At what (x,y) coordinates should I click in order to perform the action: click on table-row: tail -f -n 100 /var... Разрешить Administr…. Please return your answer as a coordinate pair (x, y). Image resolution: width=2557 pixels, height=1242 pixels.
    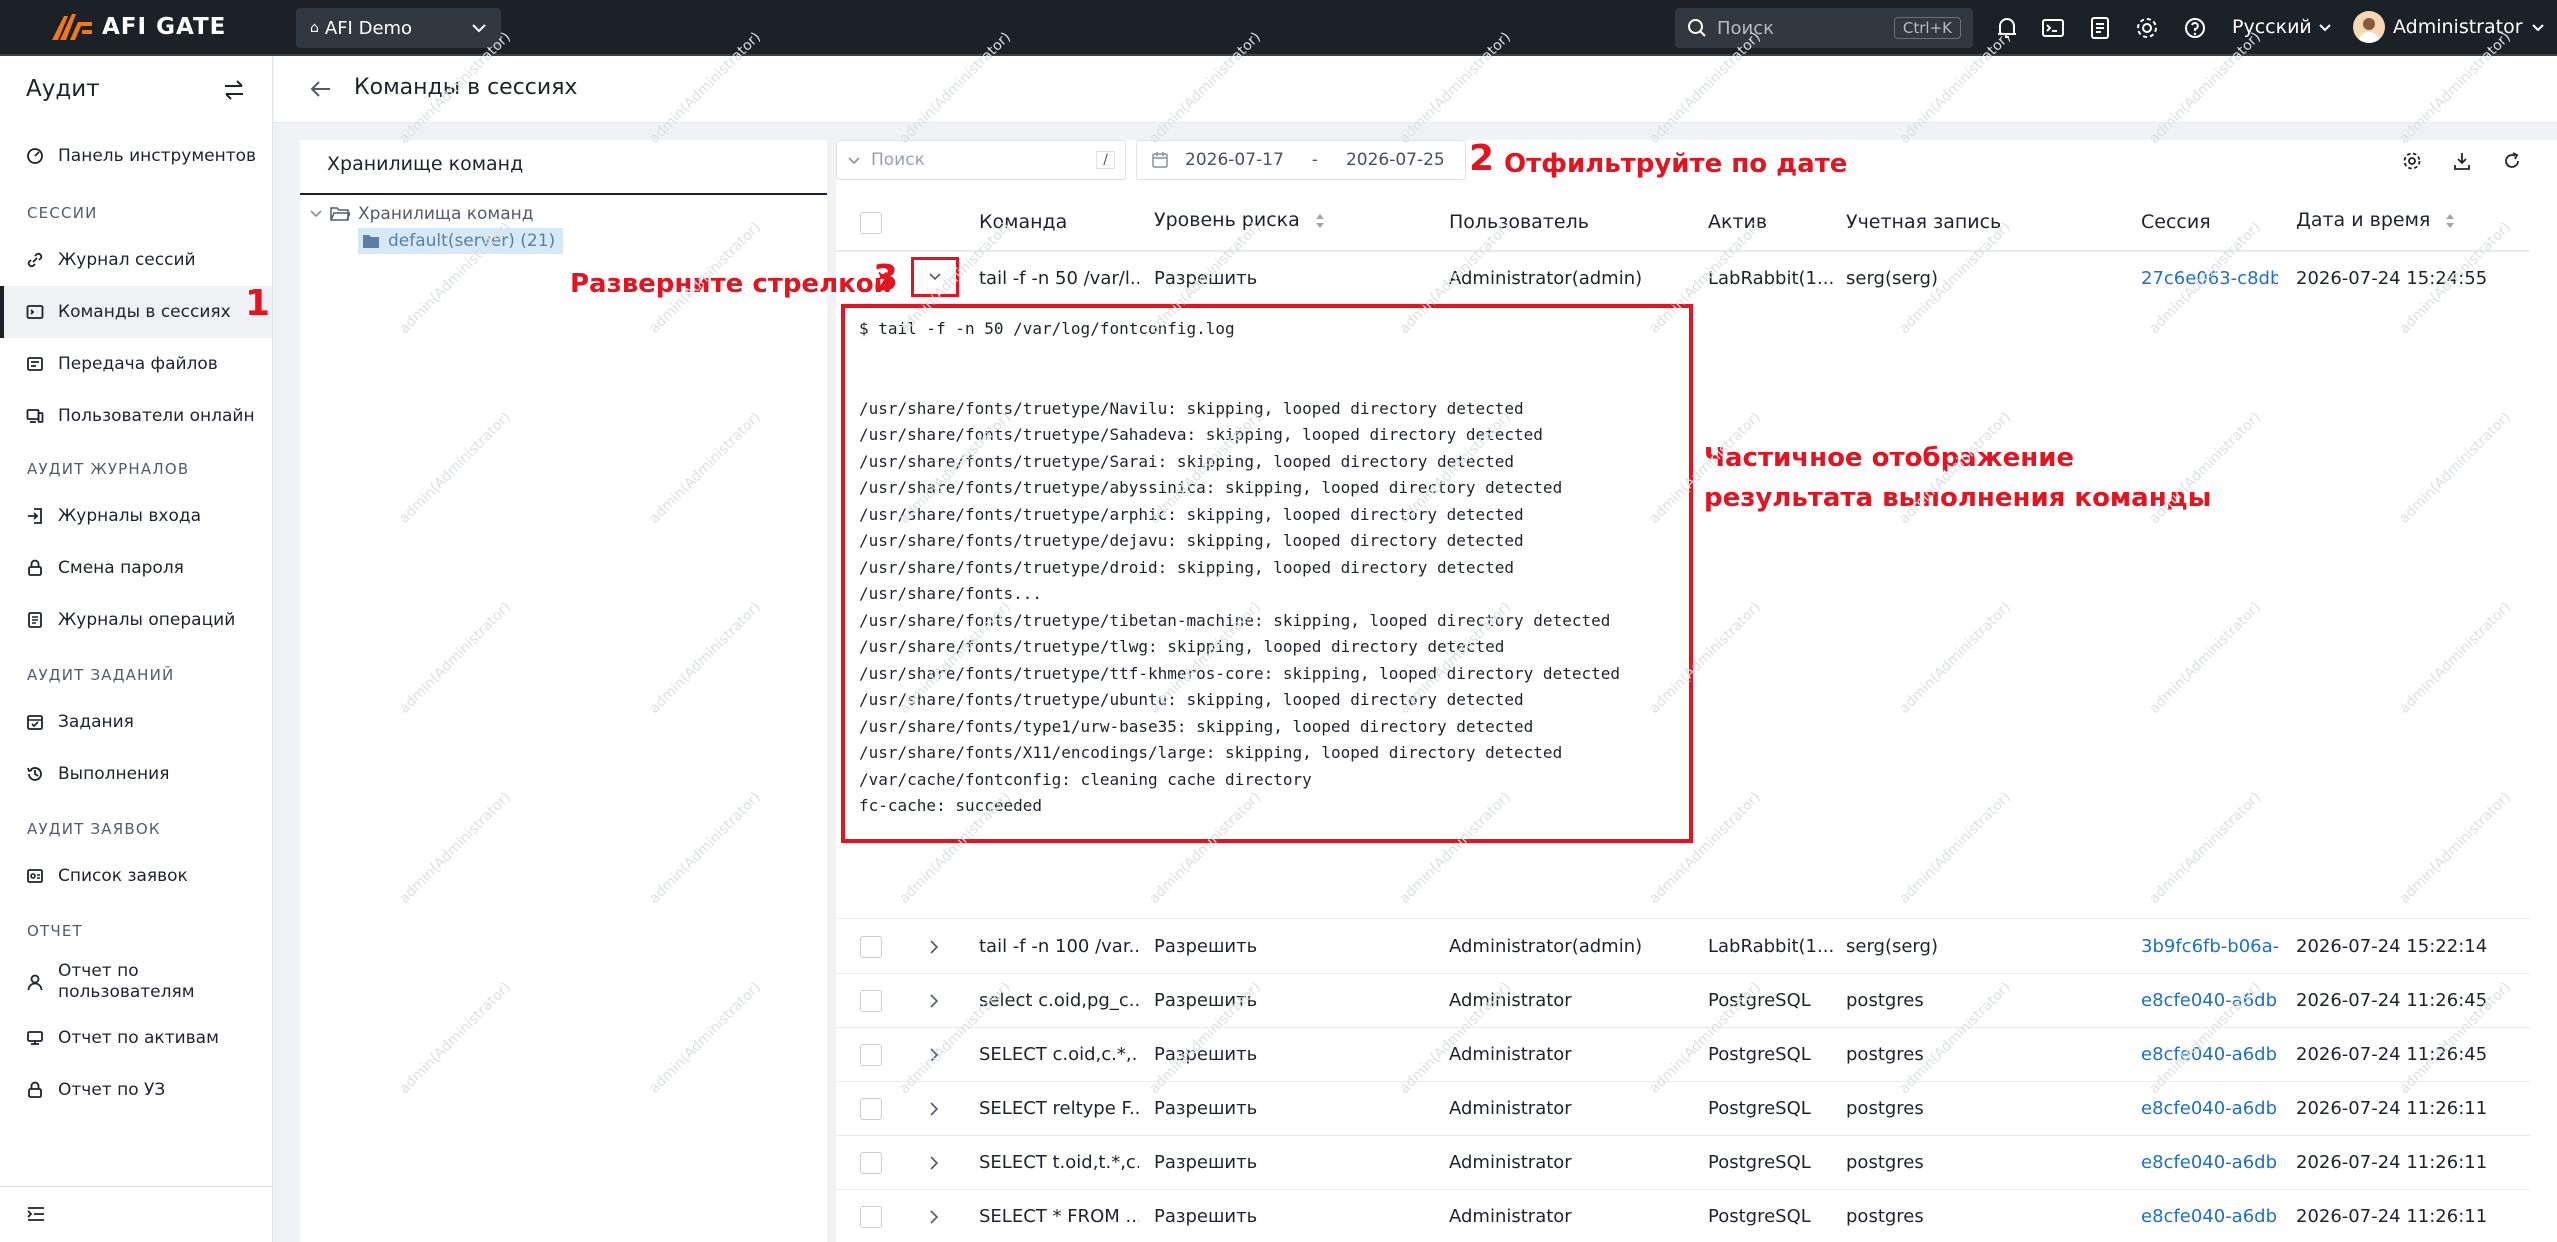
    Looking at the image, I should click on (1683, 947).